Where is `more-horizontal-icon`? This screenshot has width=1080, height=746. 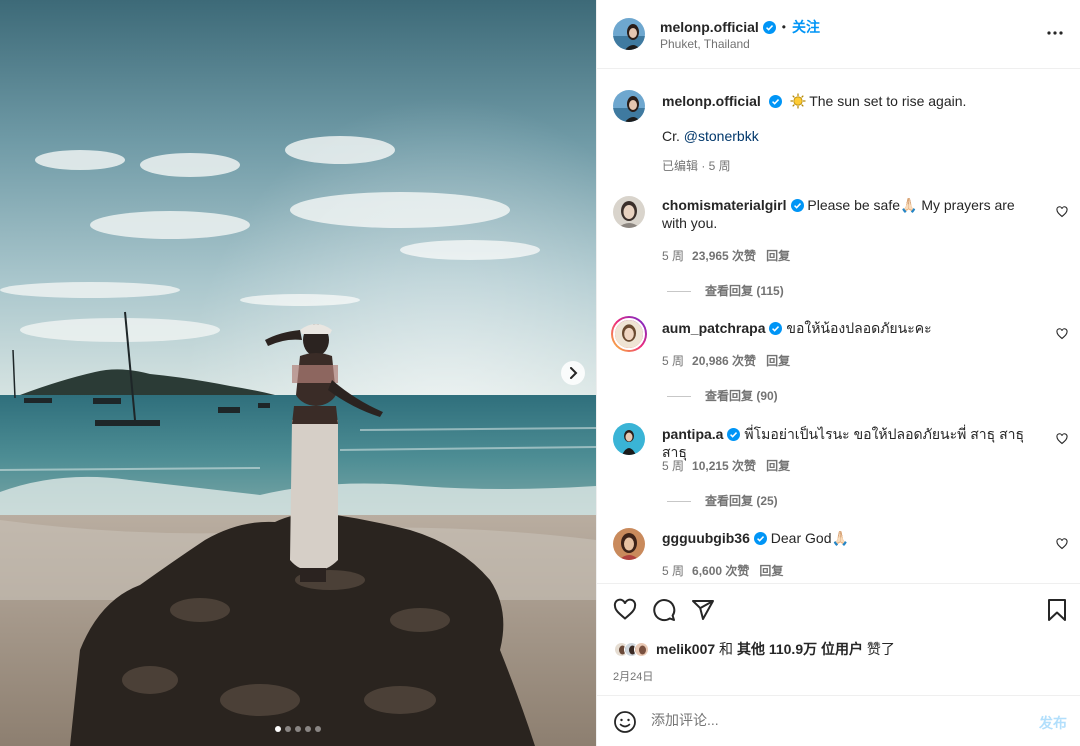 more-horizontal-icon is located at coordinates (1055, 33).